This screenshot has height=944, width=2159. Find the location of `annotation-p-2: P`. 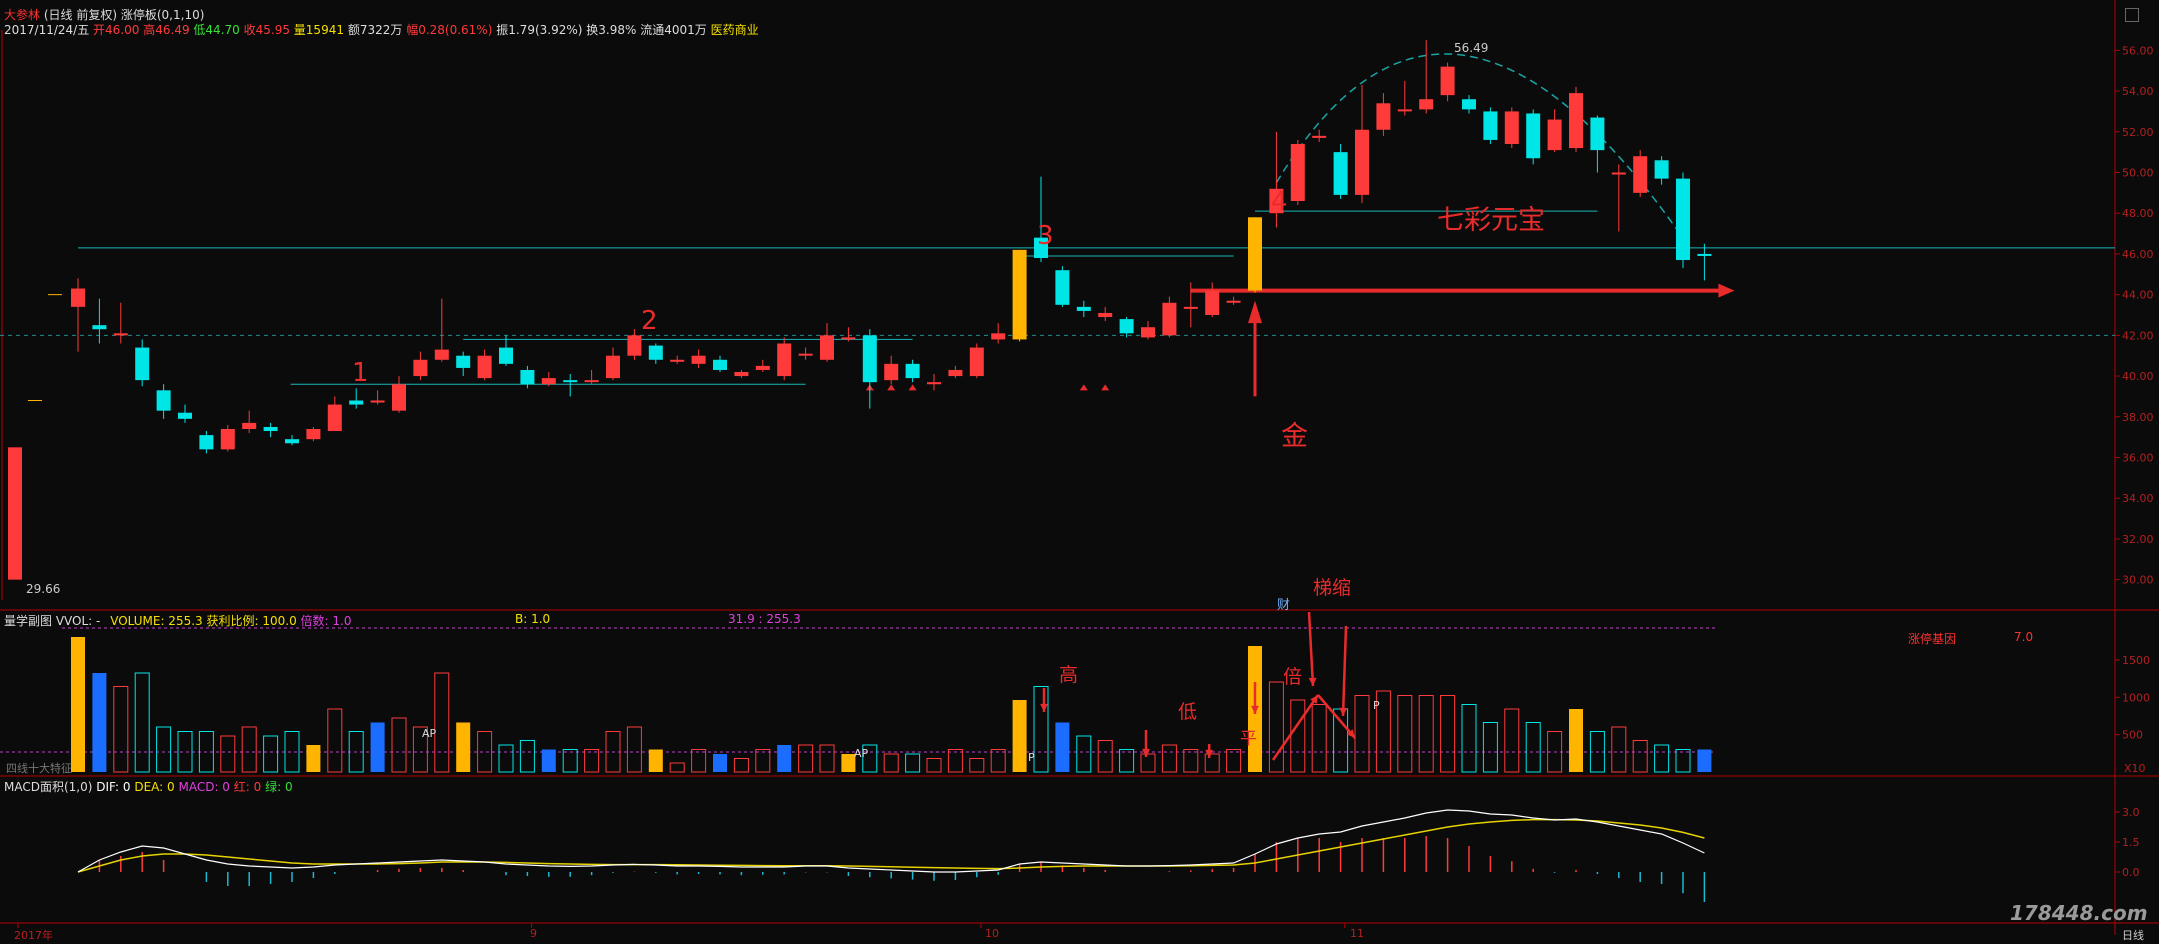

annotation-p-2: P is located at coordinates (1376, 705).